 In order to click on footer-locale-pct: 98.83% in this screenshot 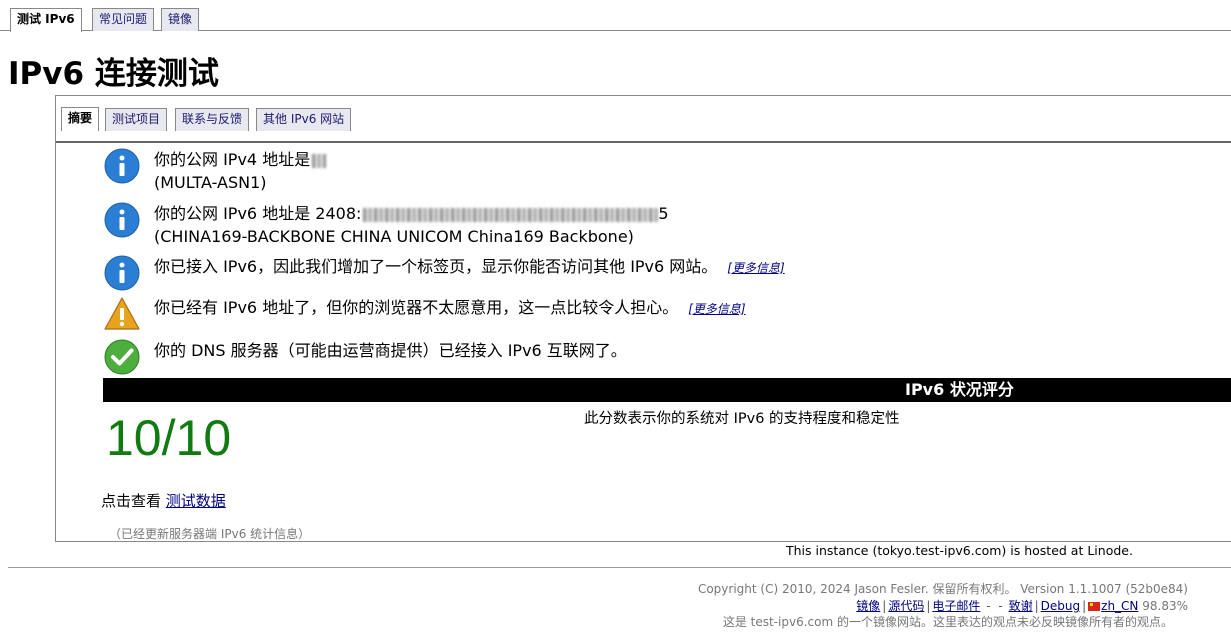, I will do `click(1165, 606)`.